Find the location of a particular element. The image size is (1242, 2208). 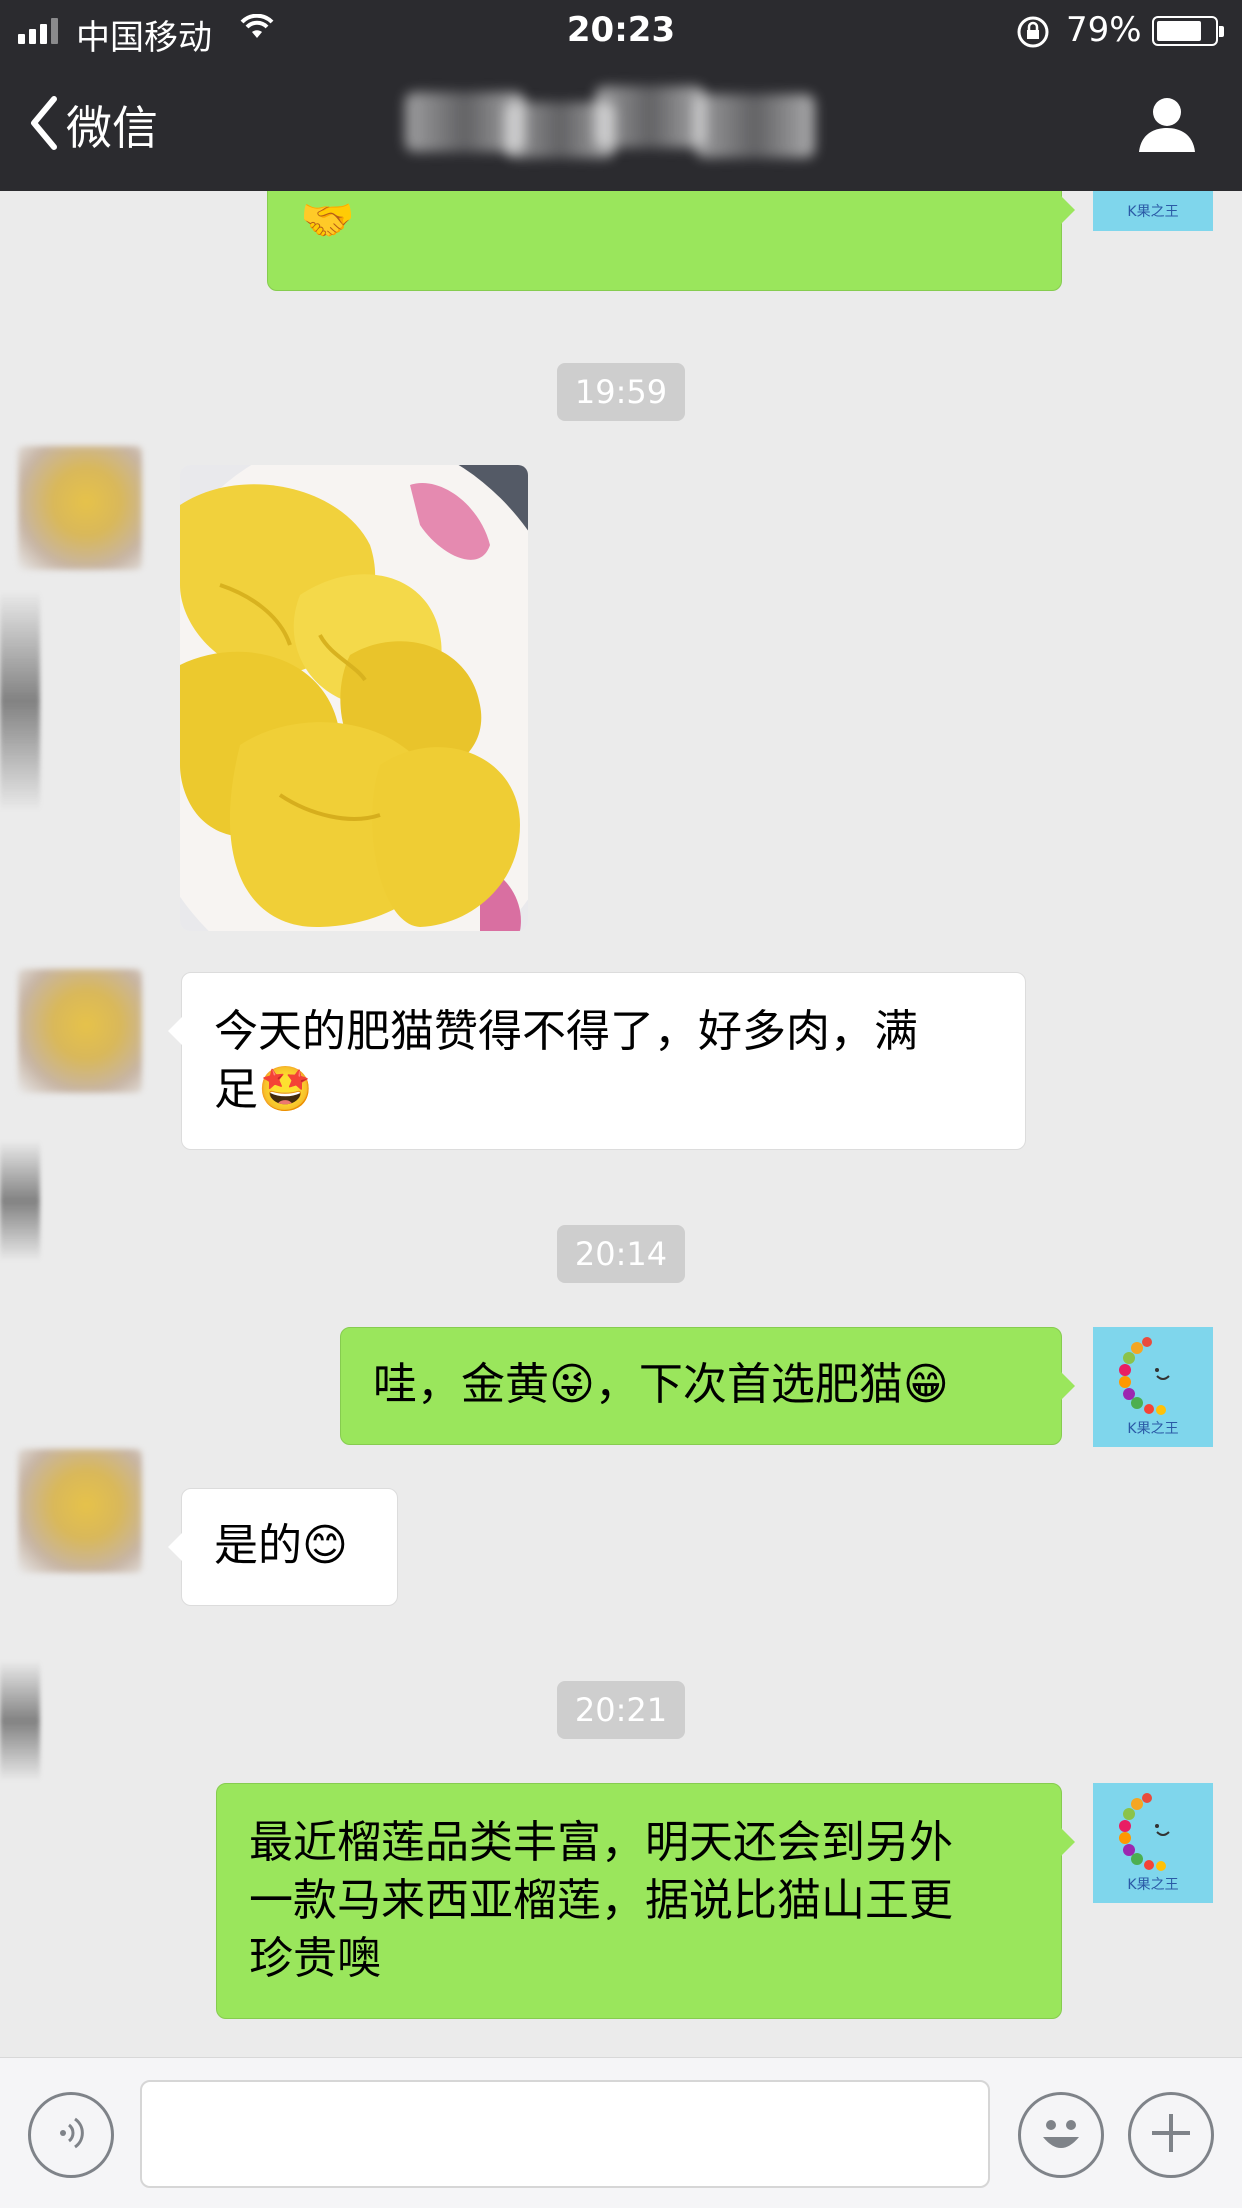

timestamp-text: 20:21 is located at coordinates (621, 1710).